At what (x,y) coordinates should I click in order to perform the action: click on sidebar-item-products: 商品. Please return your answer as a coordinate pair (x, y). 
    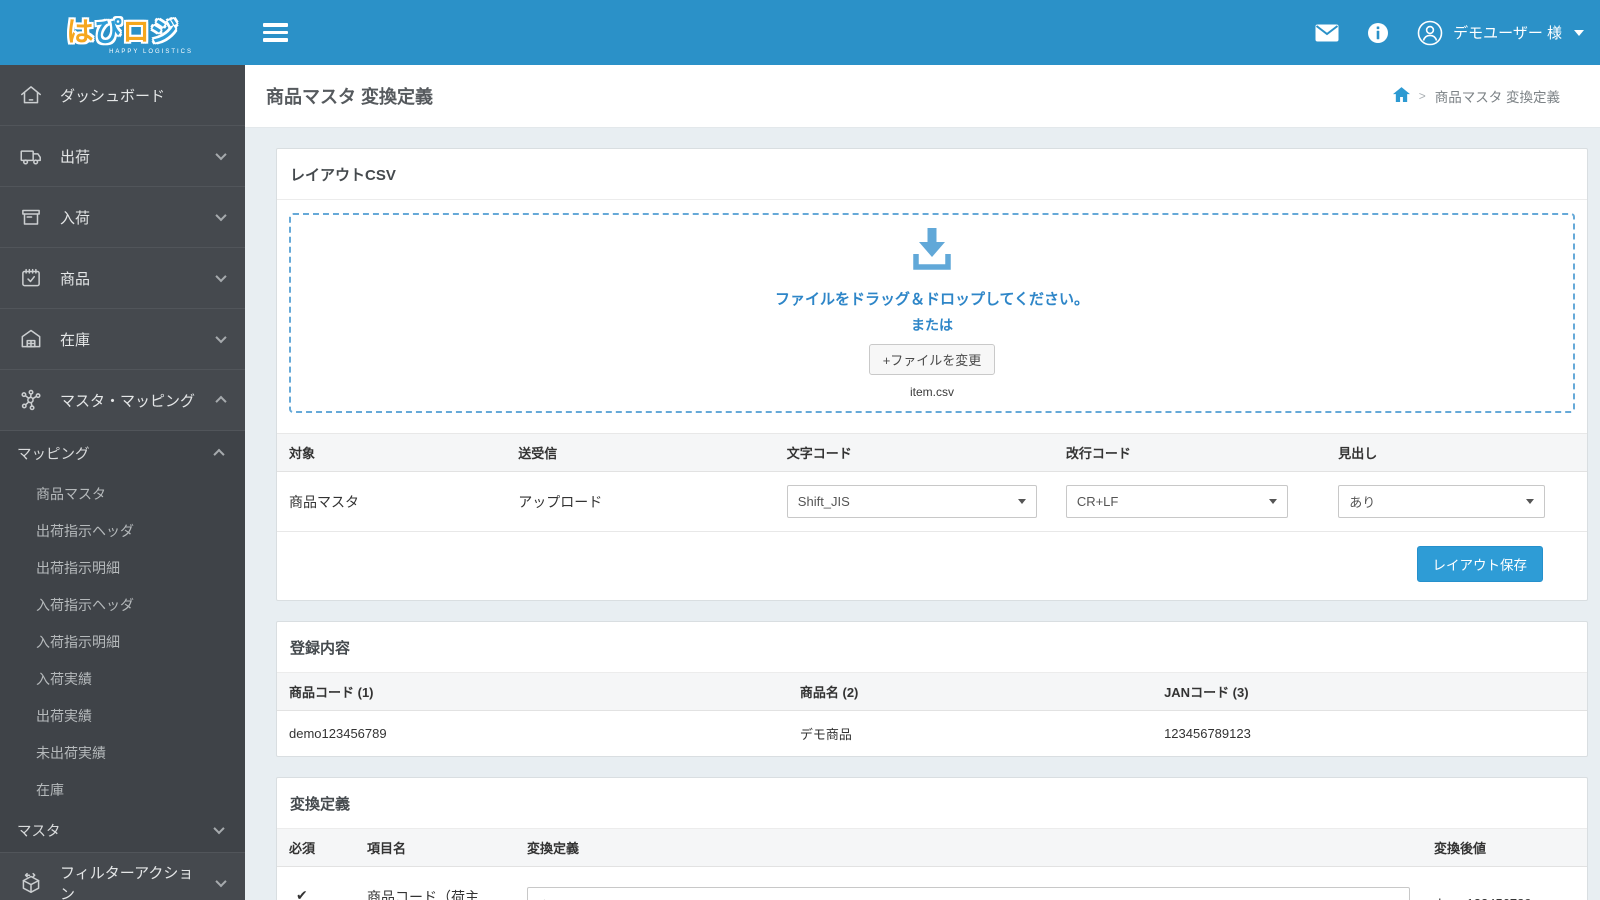
    Looking at the image, I should click on (122, 278).